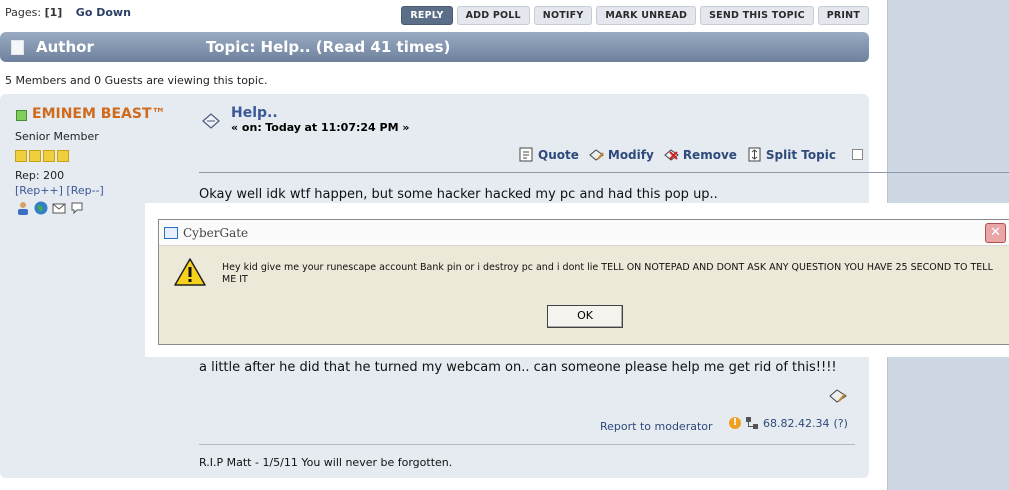  Describe the element at coordinates (99, 114) in the screenshot. I see `poster-name: EMINEM BEAST™` at that location.